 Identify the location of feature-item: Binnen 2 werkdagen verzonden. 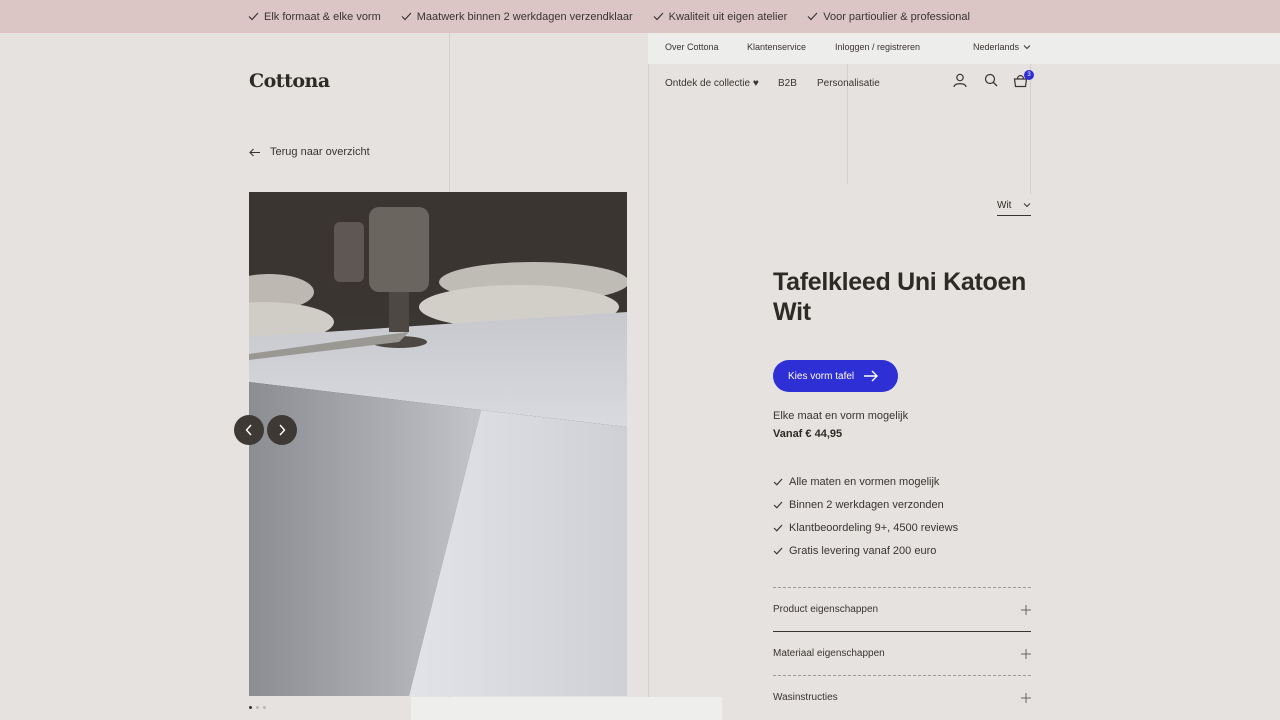
(865, 504).